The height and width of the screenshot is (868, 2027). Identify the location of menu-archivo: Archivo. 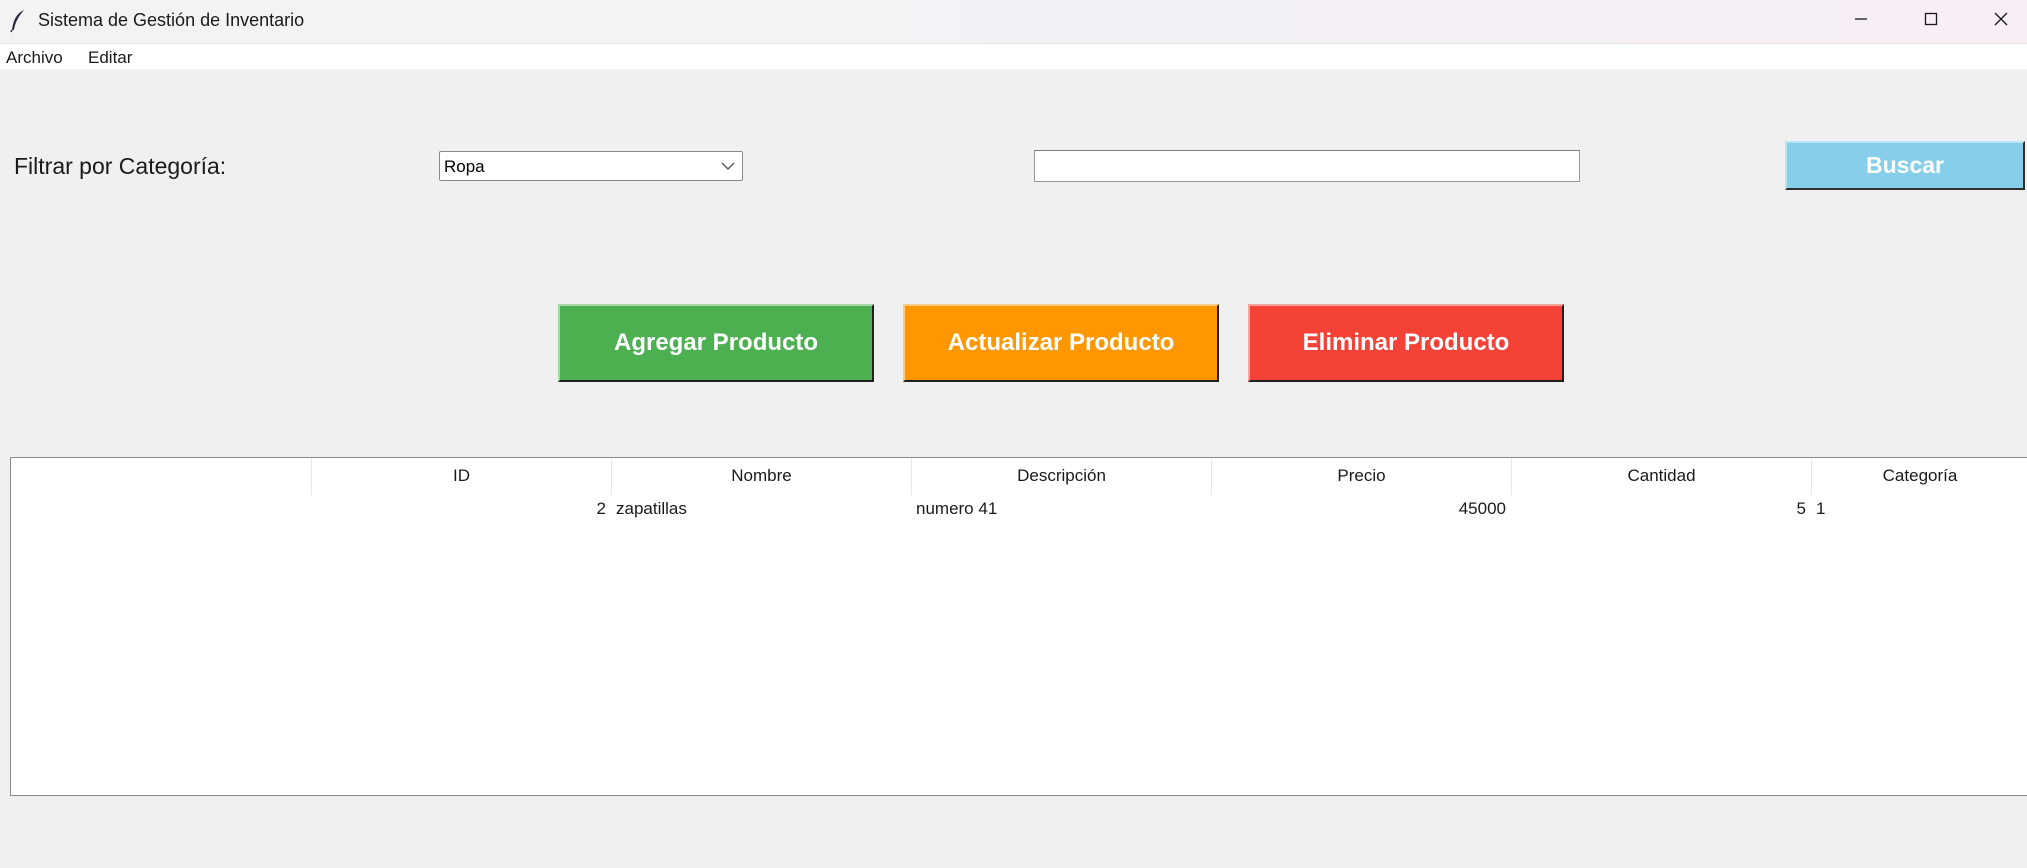
(34, 58).